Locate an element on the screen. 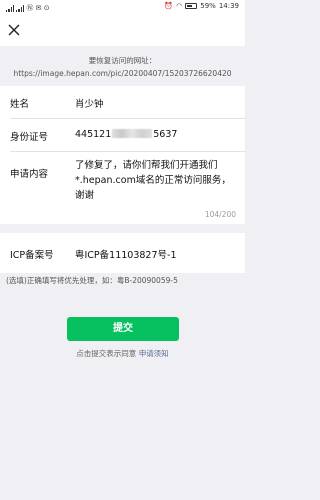 The height and width of the screenshot is (500, 320). icp-field: 粤ICP备11103827号-1 is located at coordinates (126, 254).